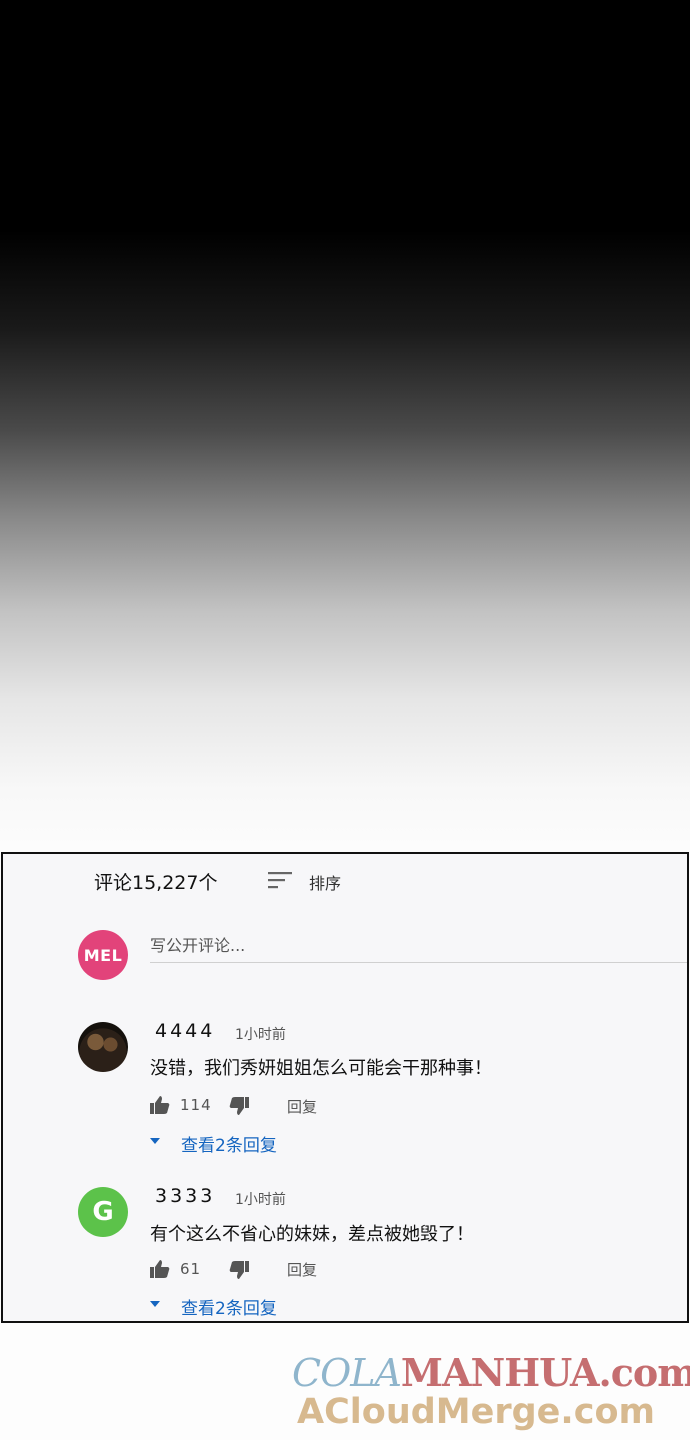  Describe the element at coordinates (185, 1031) in the screenshot. I see `comment-username: 4444` at that location.